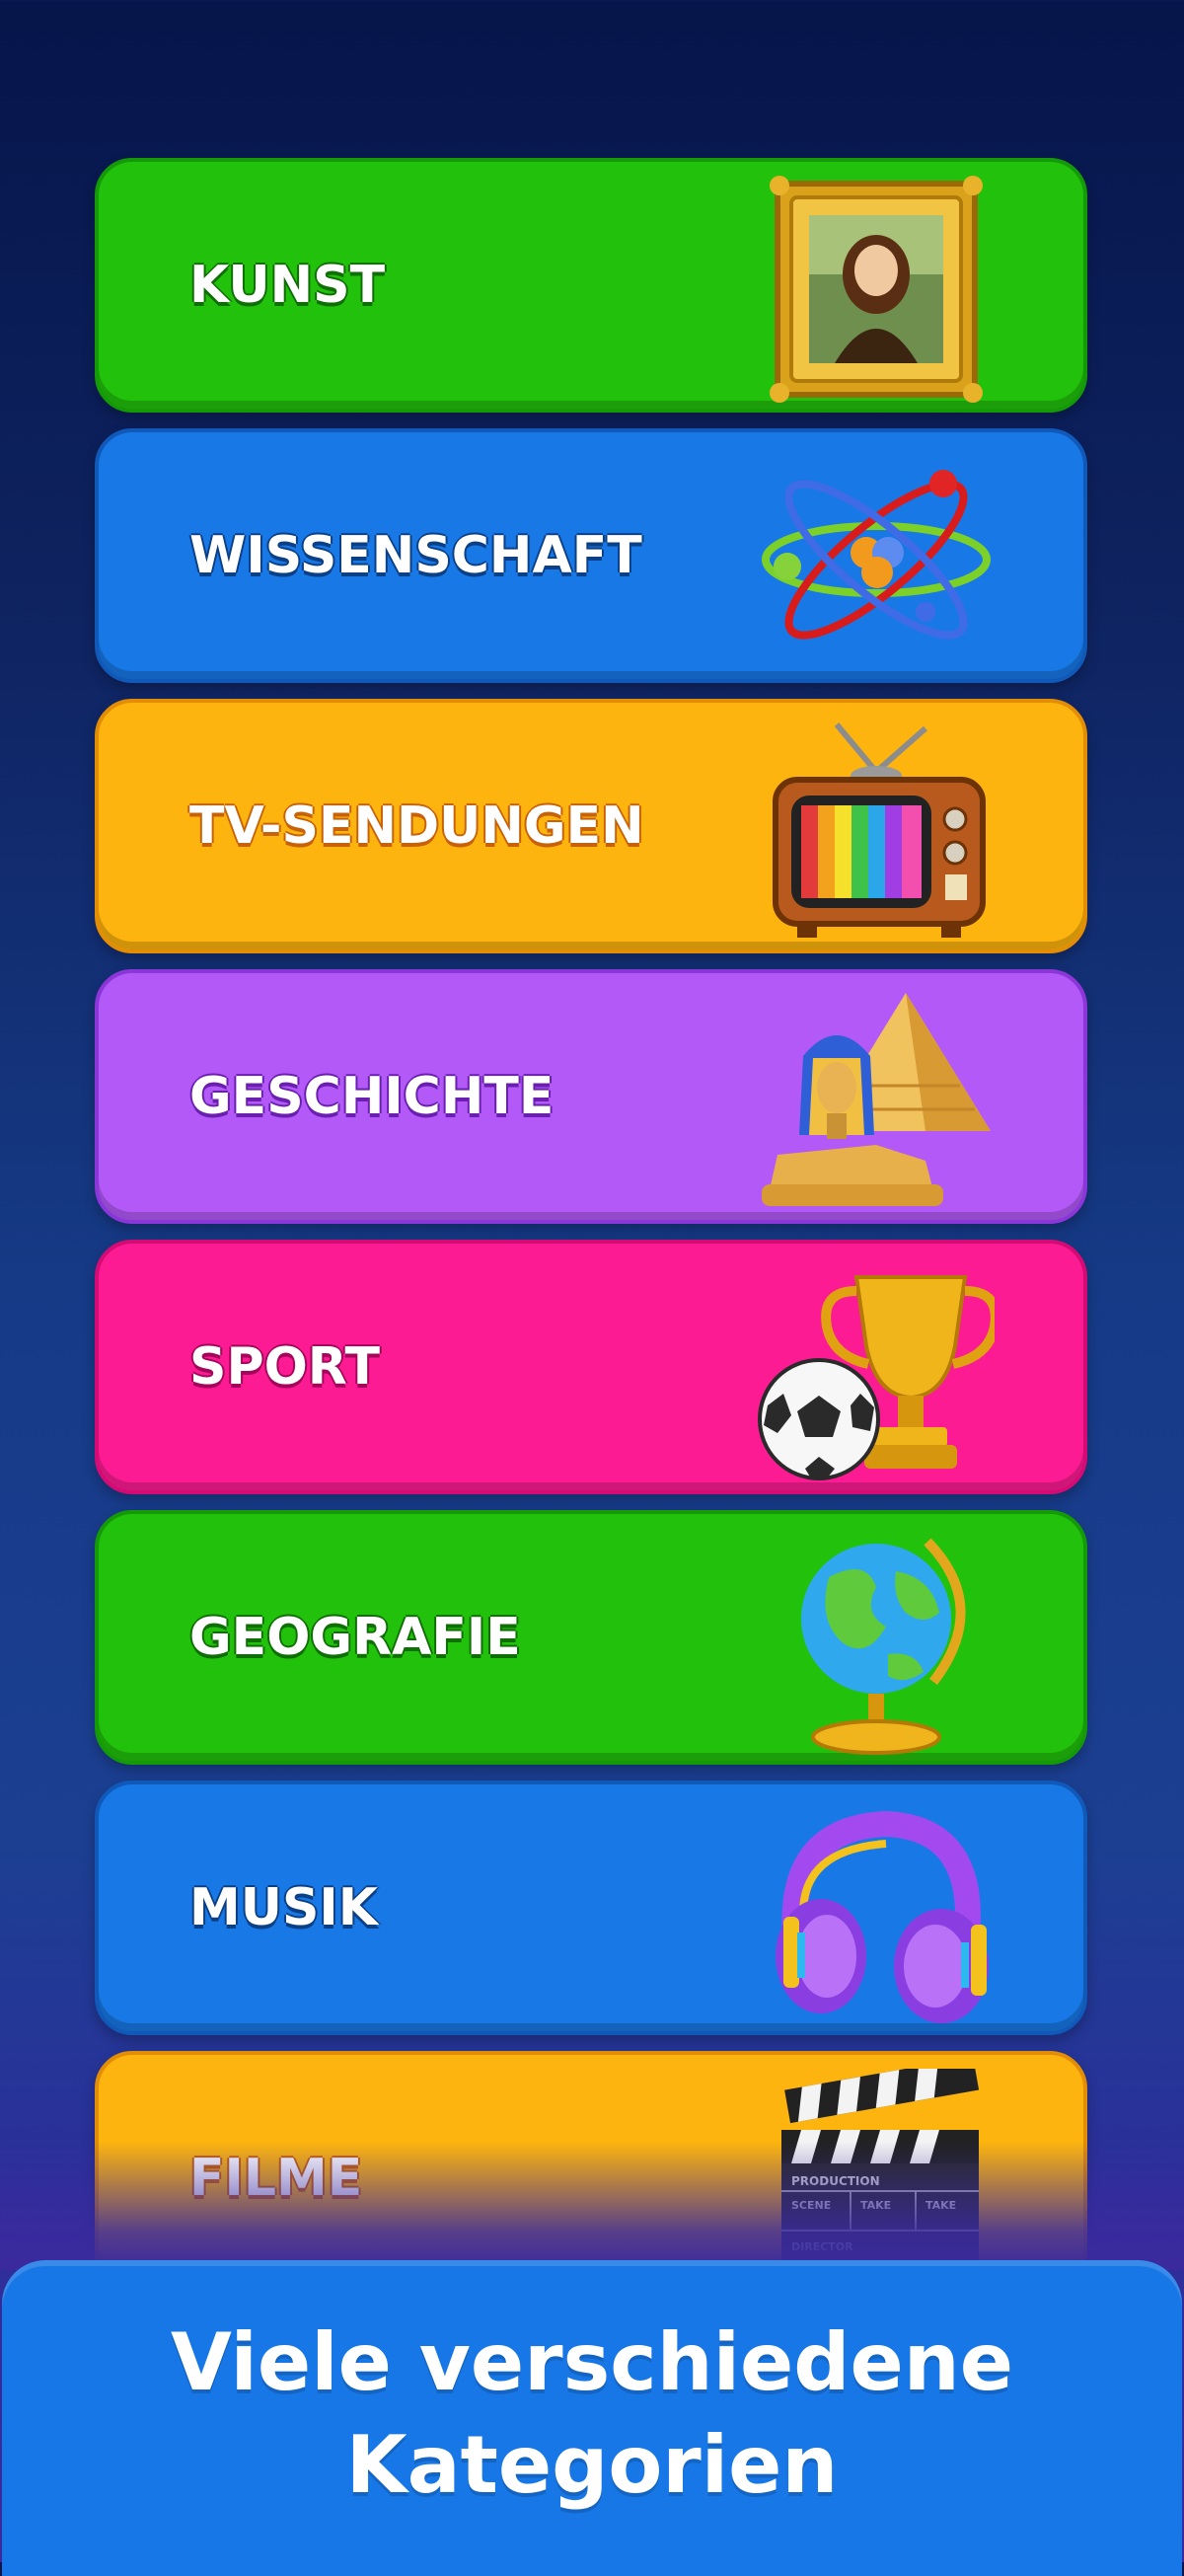  Describe the element at coordinates (877, 1377) in the screenshot. I see `trophy-football-icon` at that location.